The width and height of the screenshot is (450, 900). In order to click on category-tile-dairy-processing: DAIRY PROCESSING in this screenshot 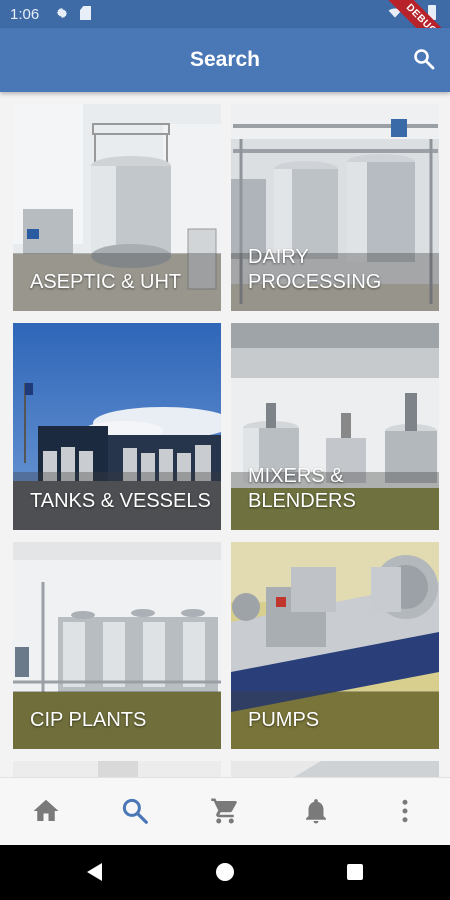, I will do `click(335, 207)`.